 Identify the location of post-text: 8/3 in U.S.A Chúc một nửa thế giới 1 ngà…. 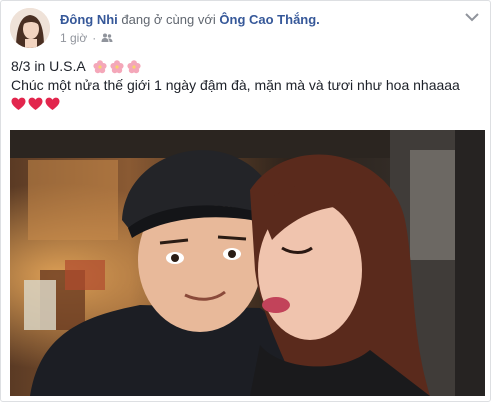
(245, 84).